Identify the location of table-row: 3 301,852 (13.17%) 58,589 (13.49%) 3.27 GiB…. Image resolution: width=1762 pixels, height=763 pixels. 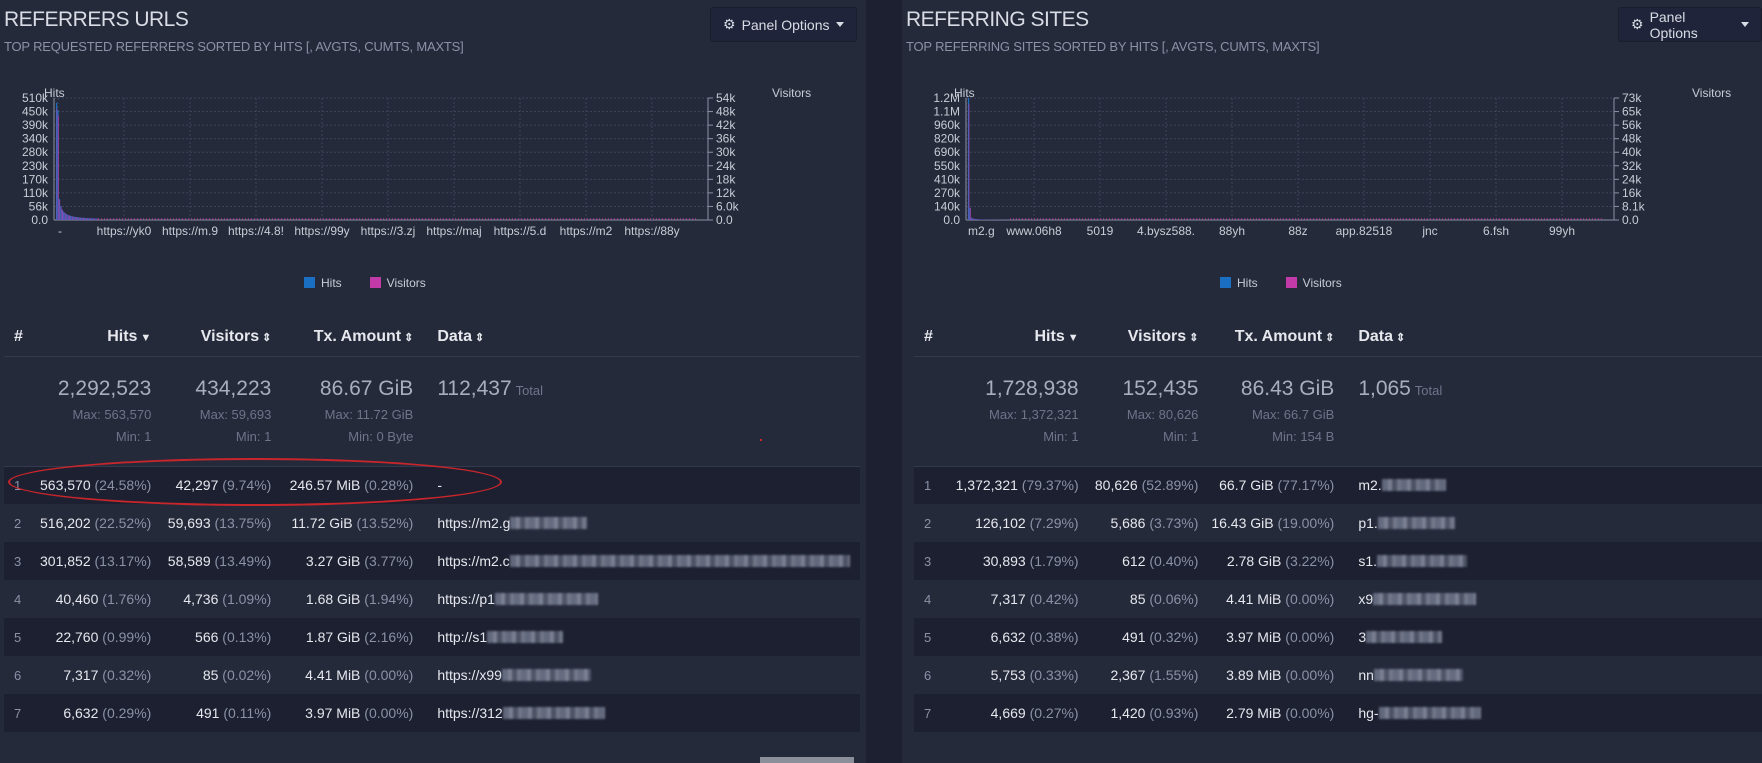
(432, 561).